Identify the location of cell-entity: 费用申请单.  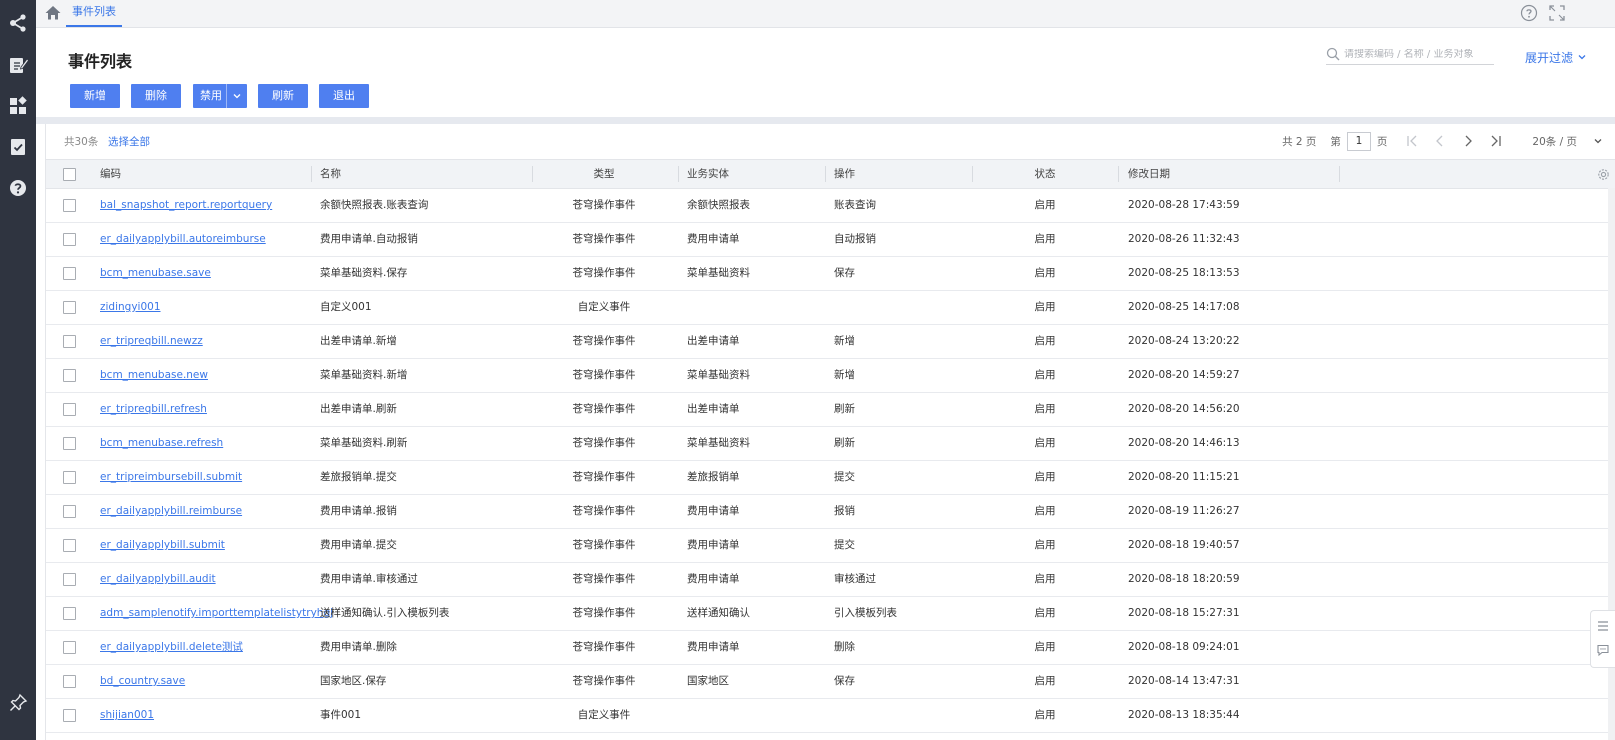
(713, 239).